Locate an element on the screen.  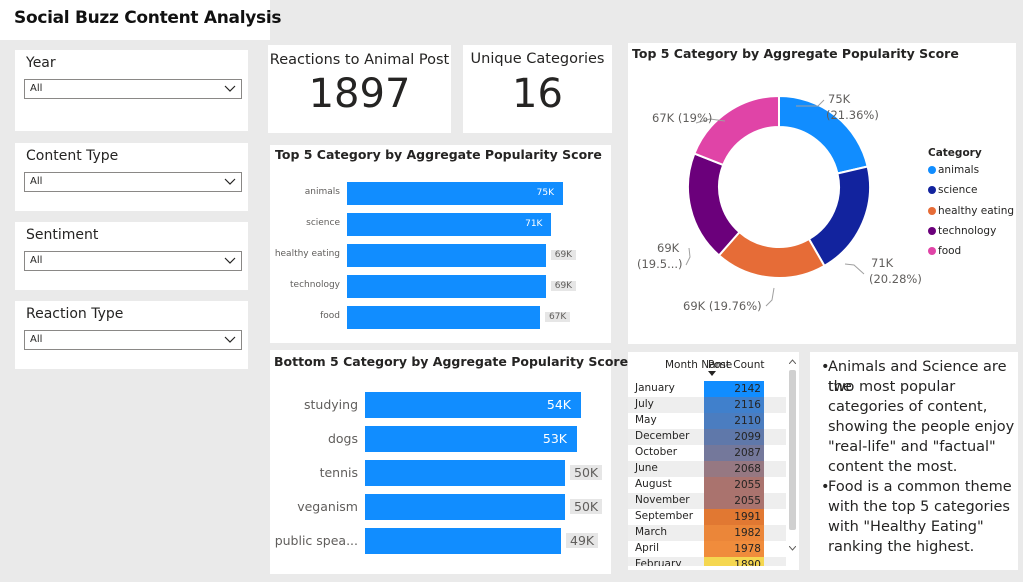
table-row: October 2087 is located at coordinates (707, 453).